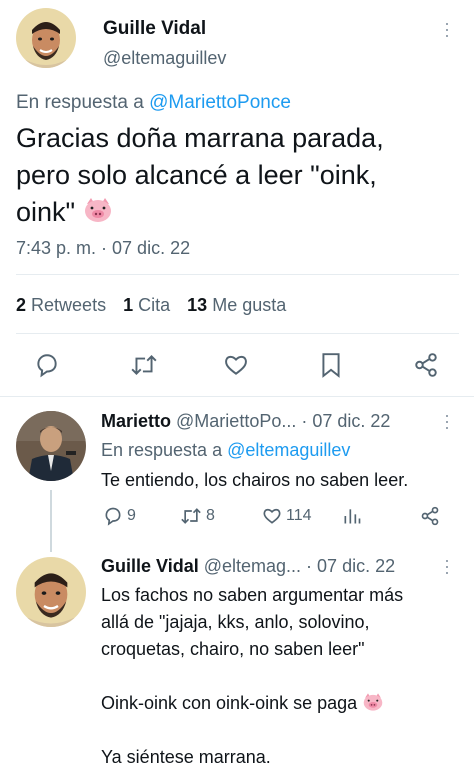 This screenshot has height=771, width=474. I want to click on like-button, so click(236, 365).